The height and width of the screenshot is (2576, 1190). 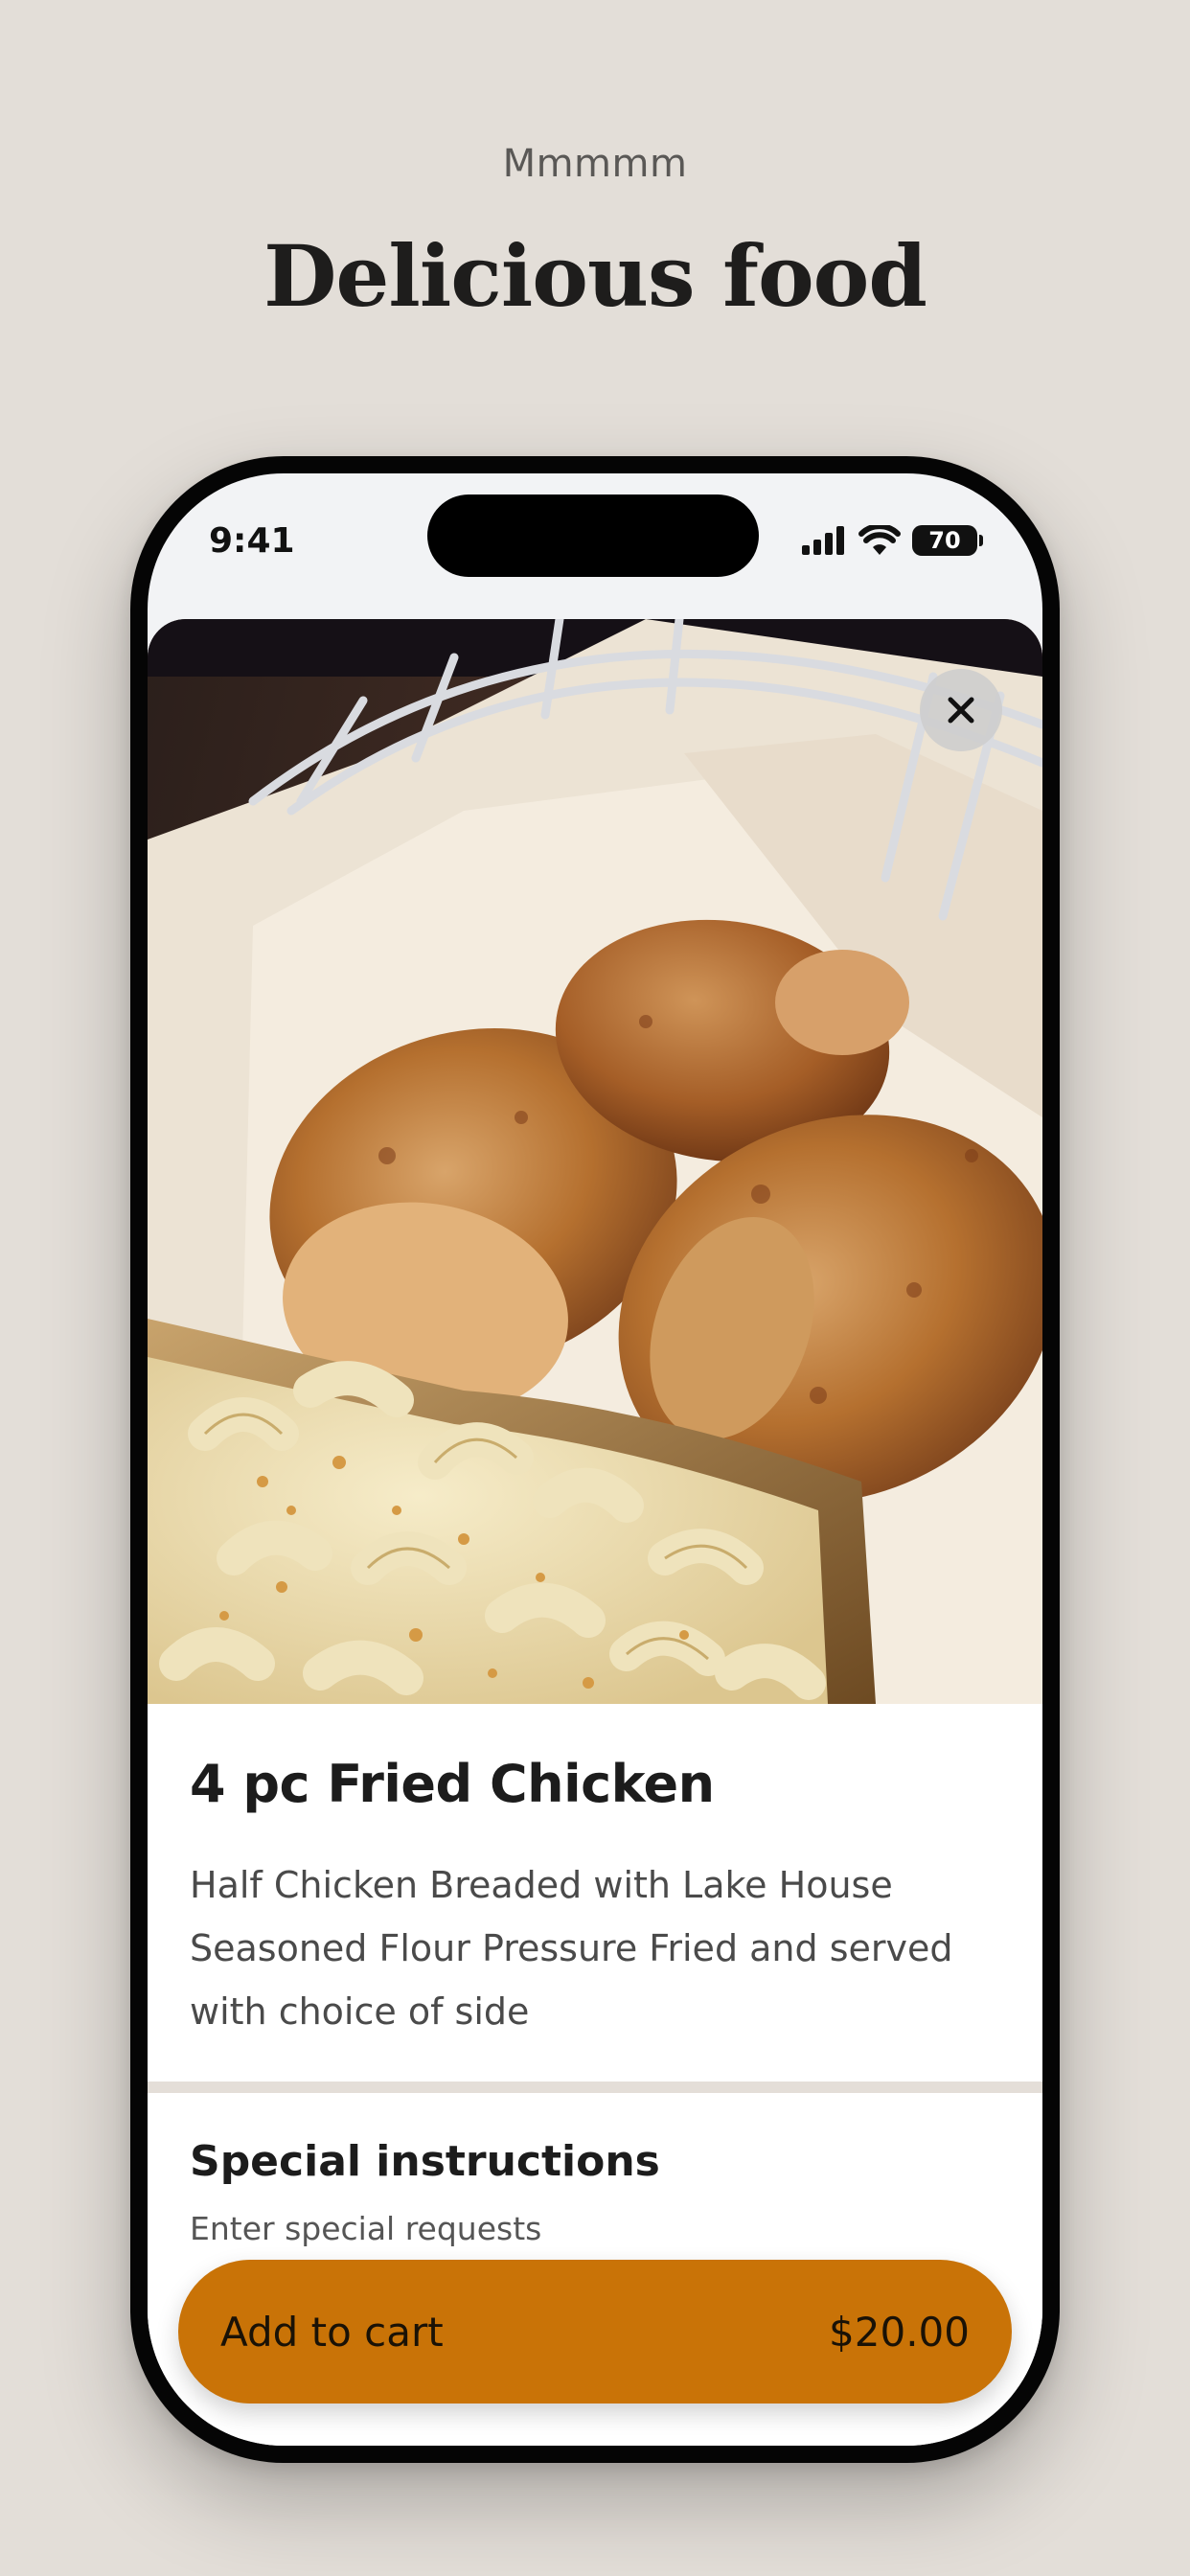 I want to click on dynamic-island, so click(x=593, y=535).